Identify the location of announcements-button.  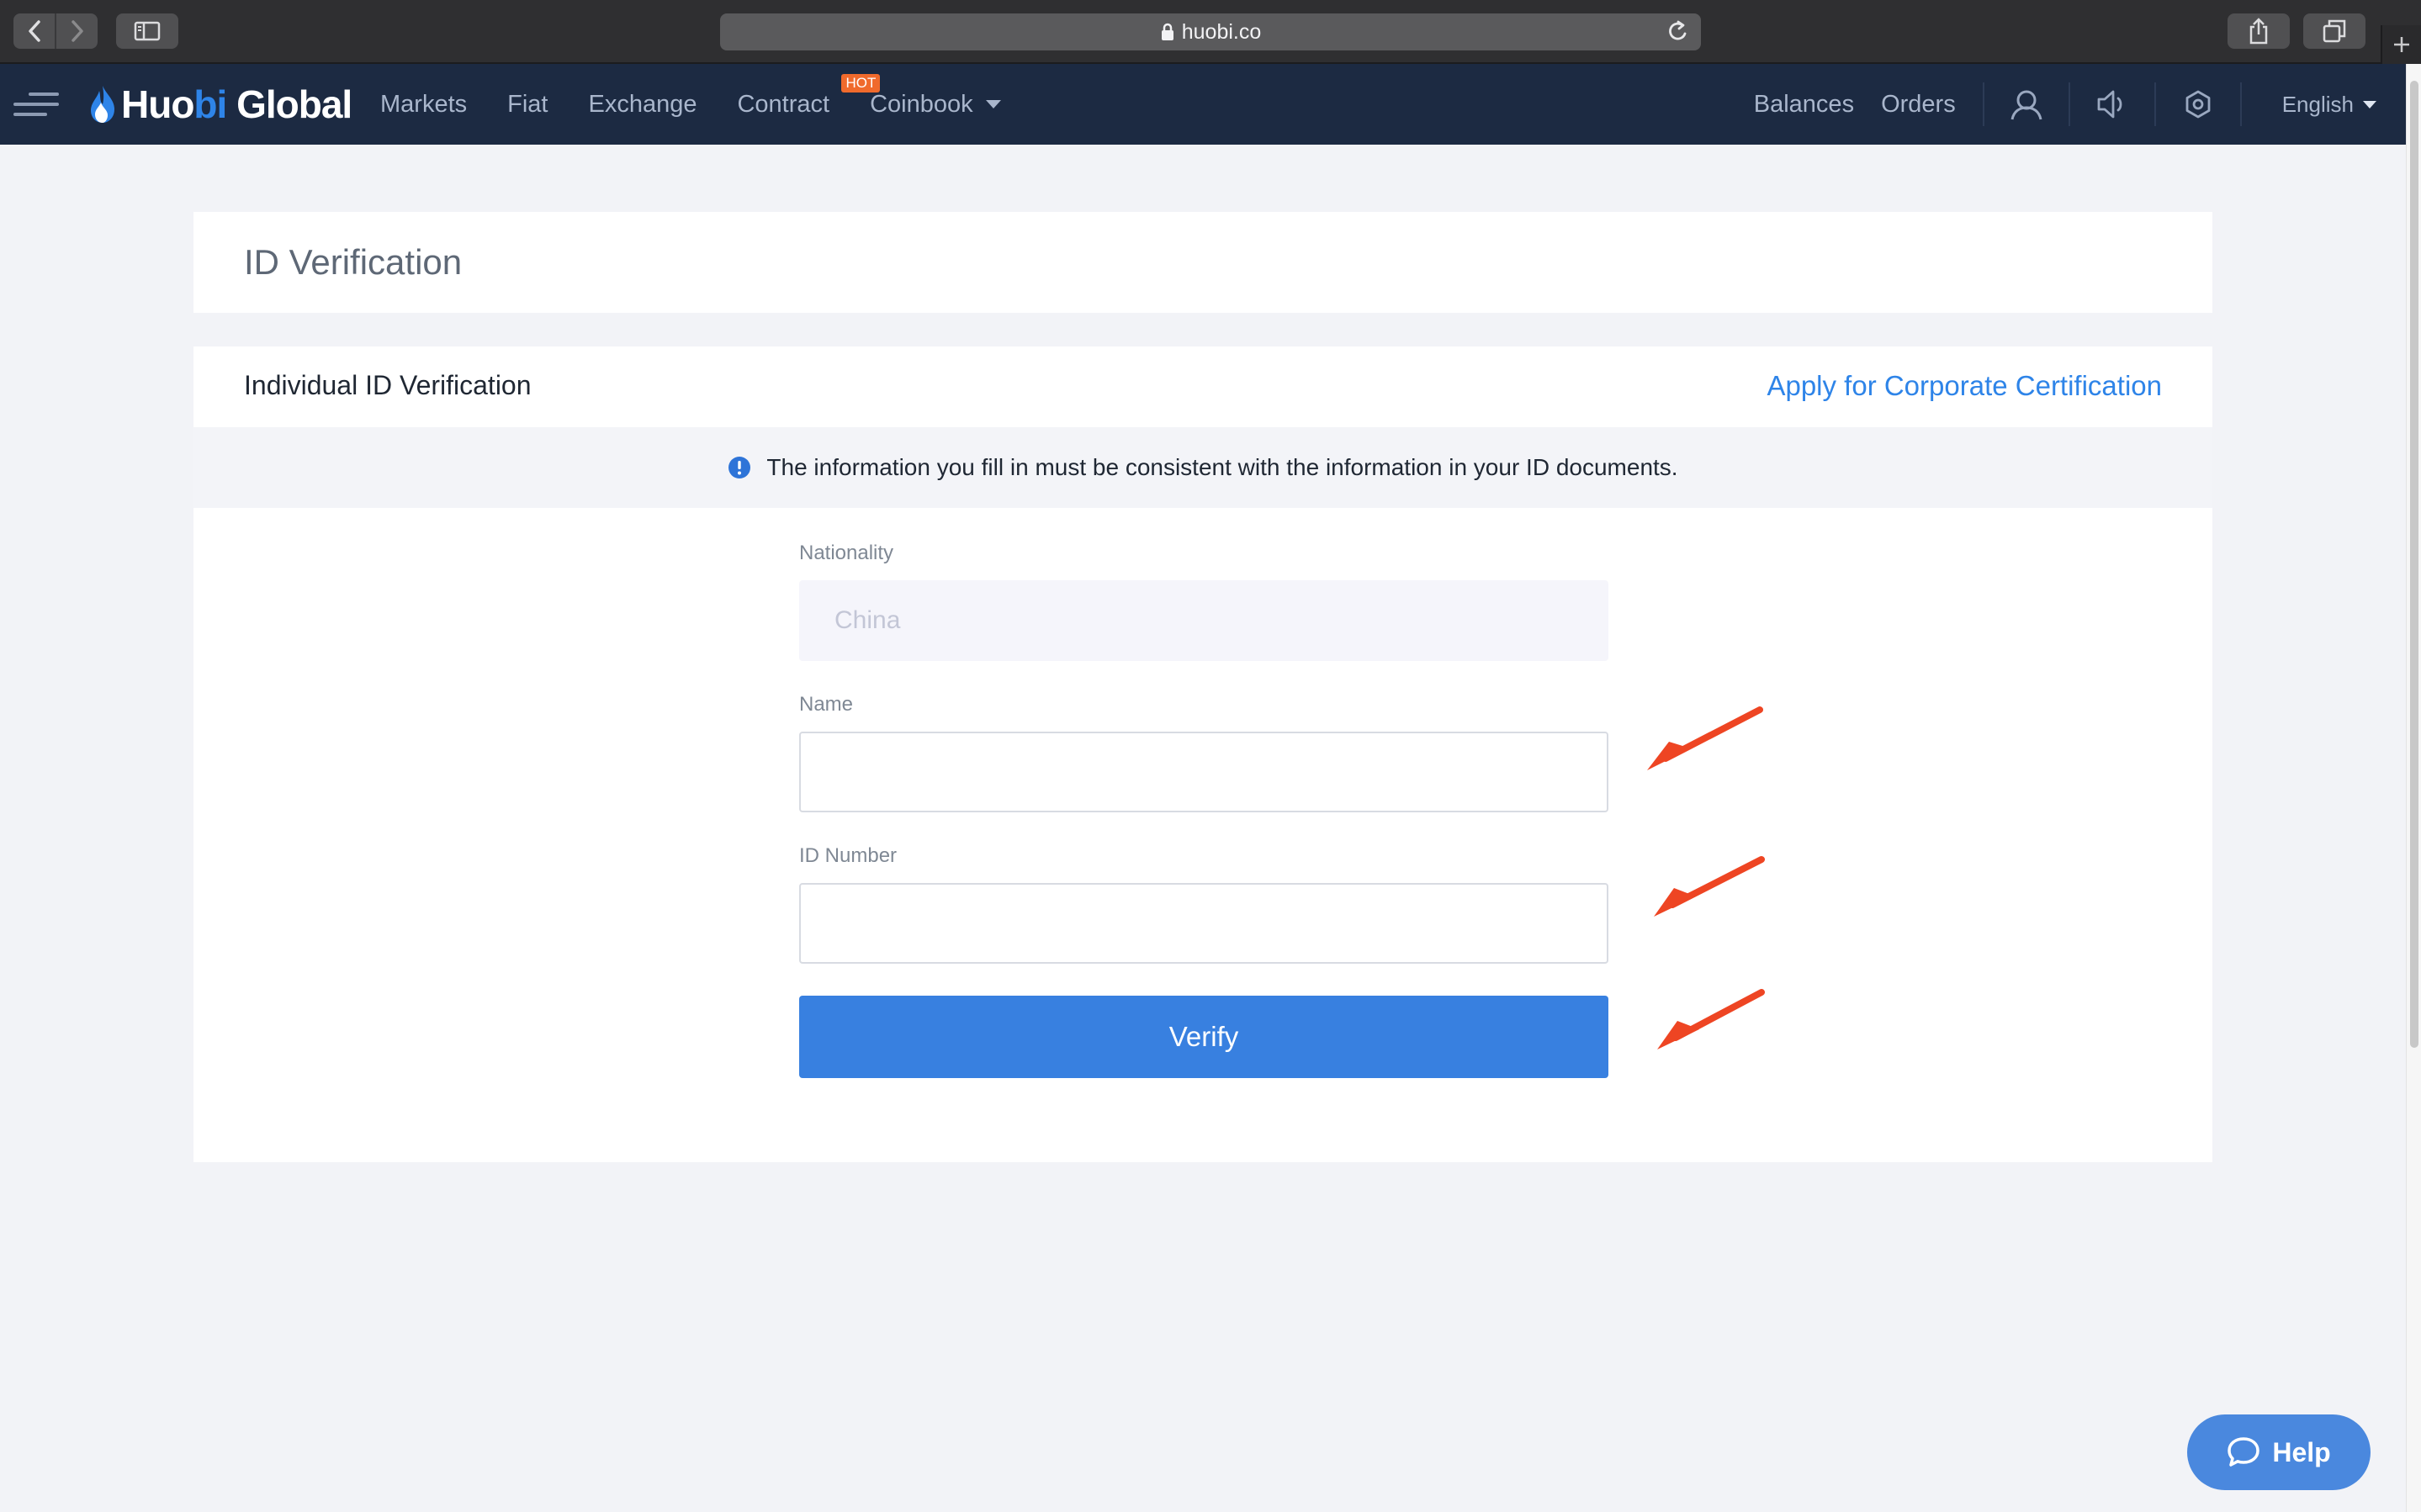
(2112, 104).